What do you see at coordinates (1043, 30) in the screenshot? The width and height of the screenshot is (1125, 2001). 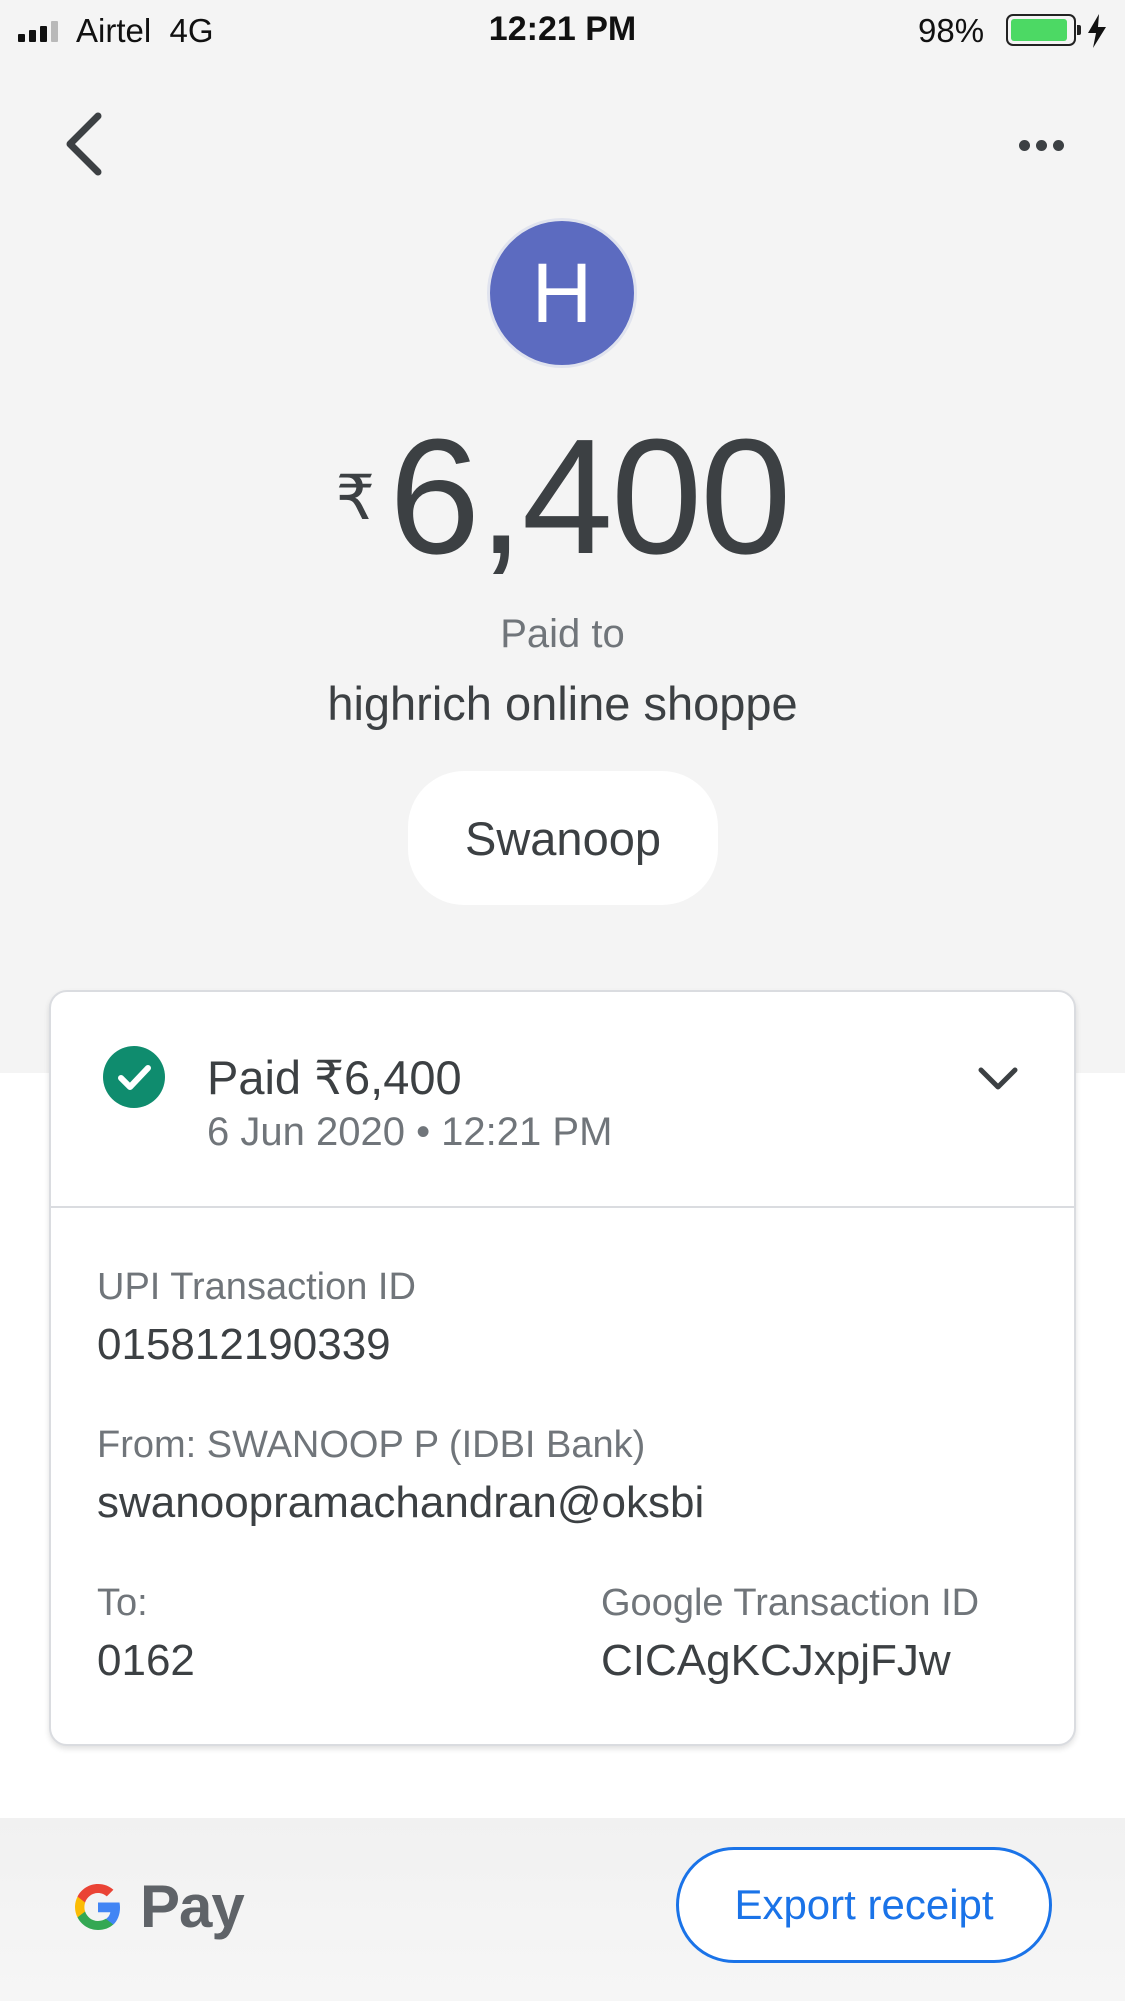 I see `battery-icon` at bounding box center [1043, 30].